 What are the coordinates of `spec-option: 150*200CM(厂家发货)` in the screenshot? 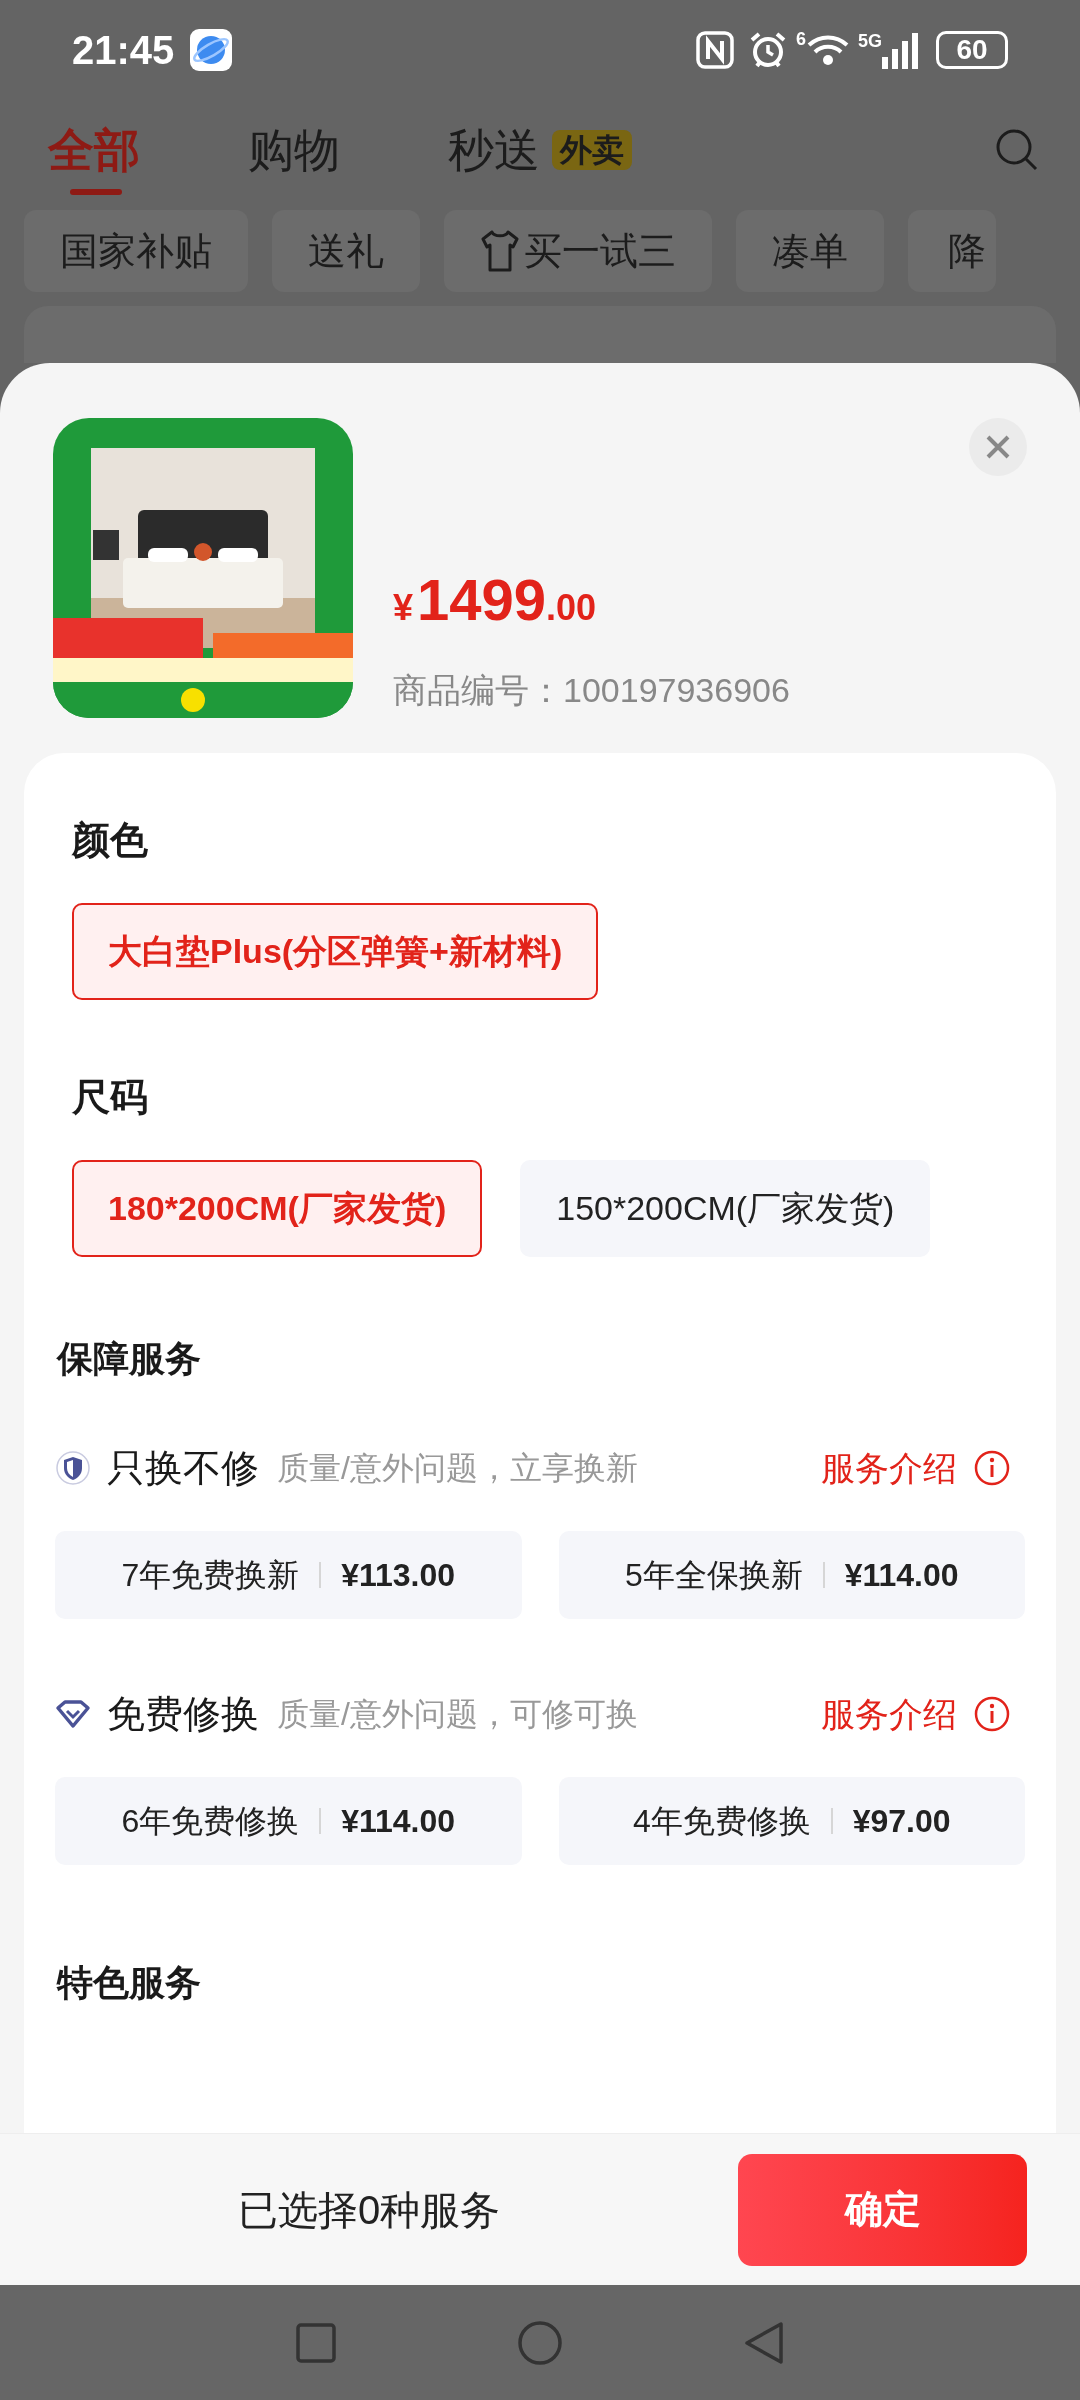 It's located at (725, 1208).